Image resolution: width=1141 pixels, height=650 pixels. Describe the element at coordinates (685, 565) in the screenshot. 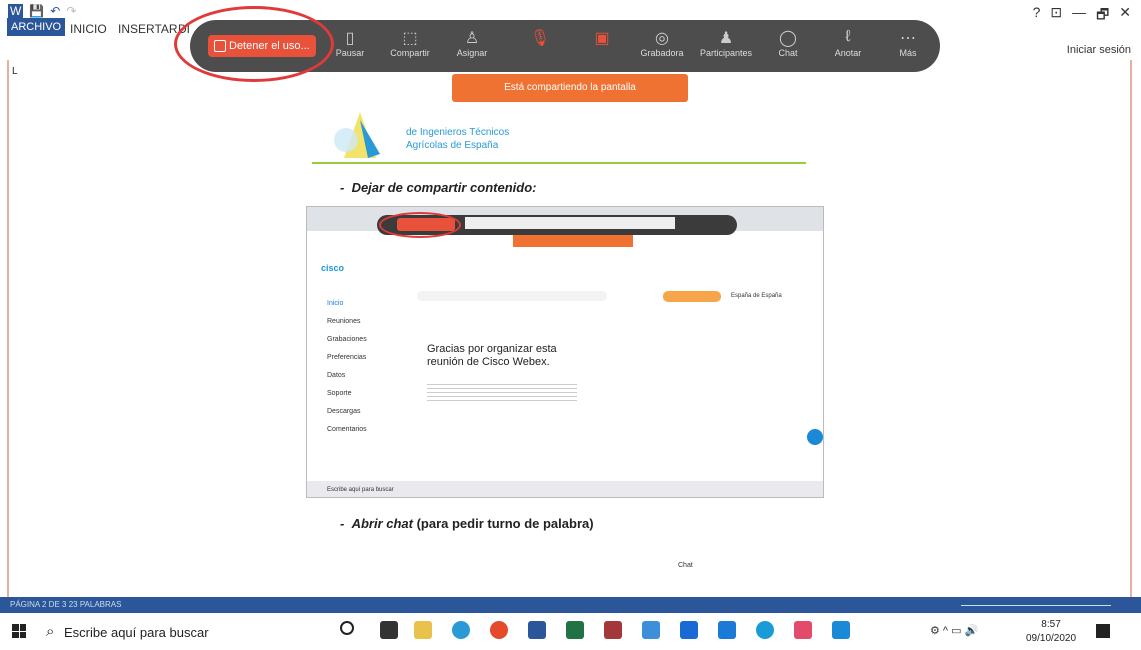

I see `inner-chat-label: Chat` at that location.